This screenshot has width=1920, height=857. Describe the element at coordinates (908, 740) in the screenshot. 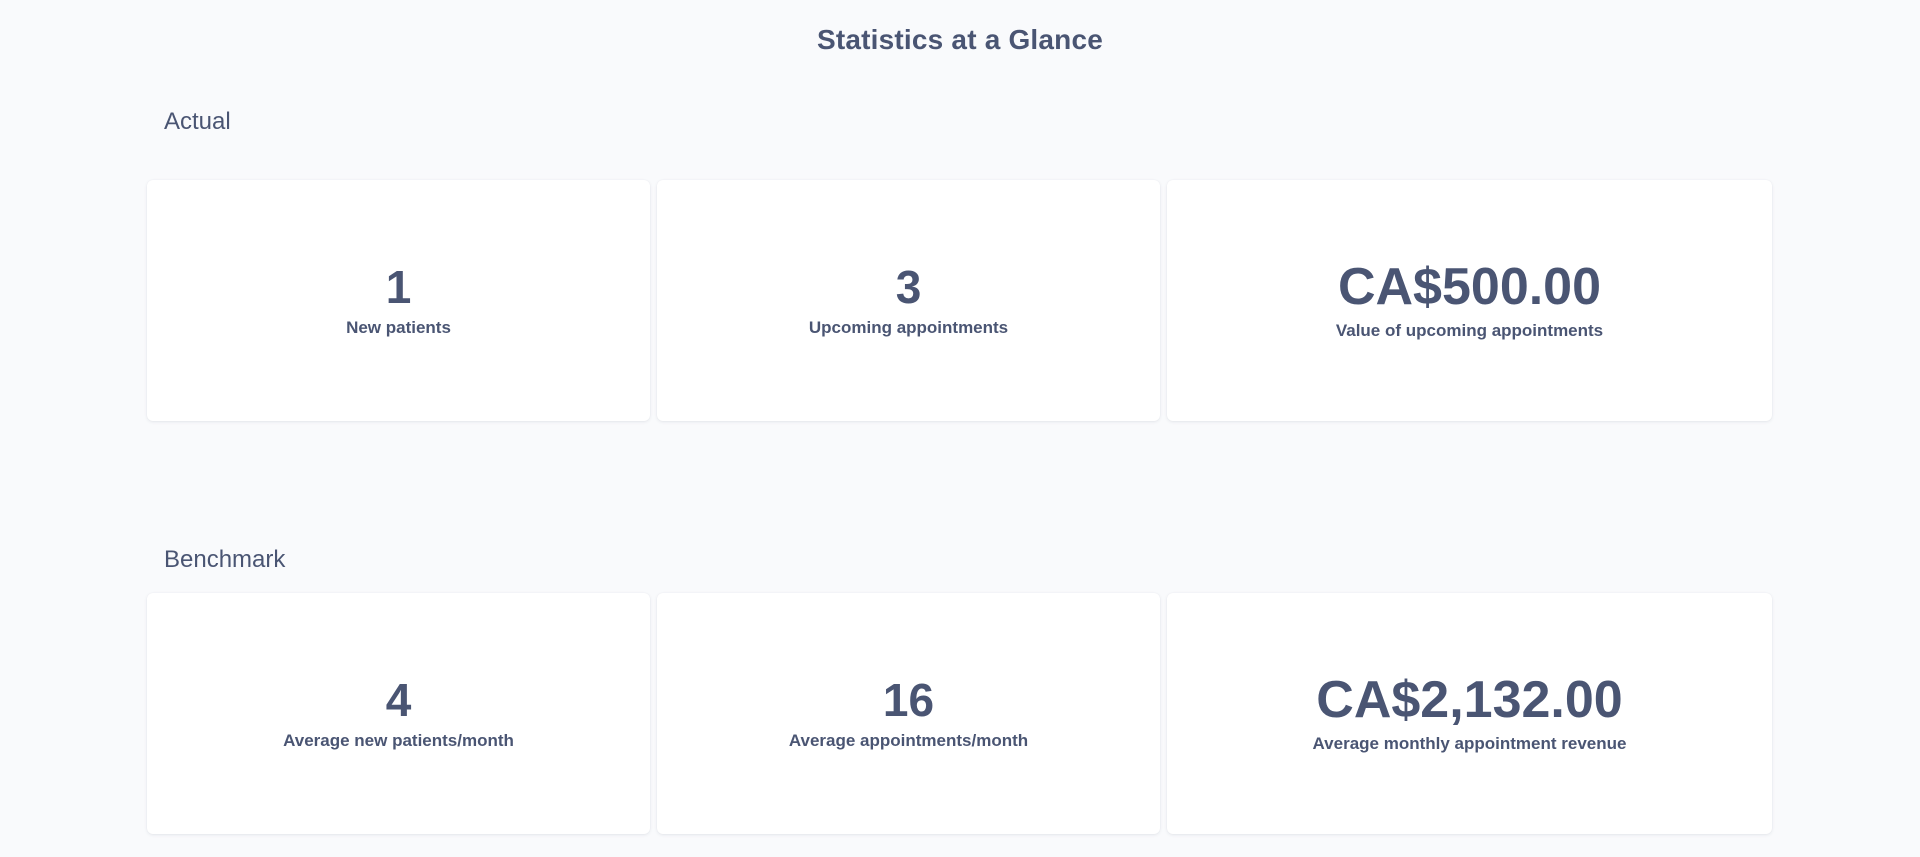

I see `stat-label: Average appointments/month` at that location.